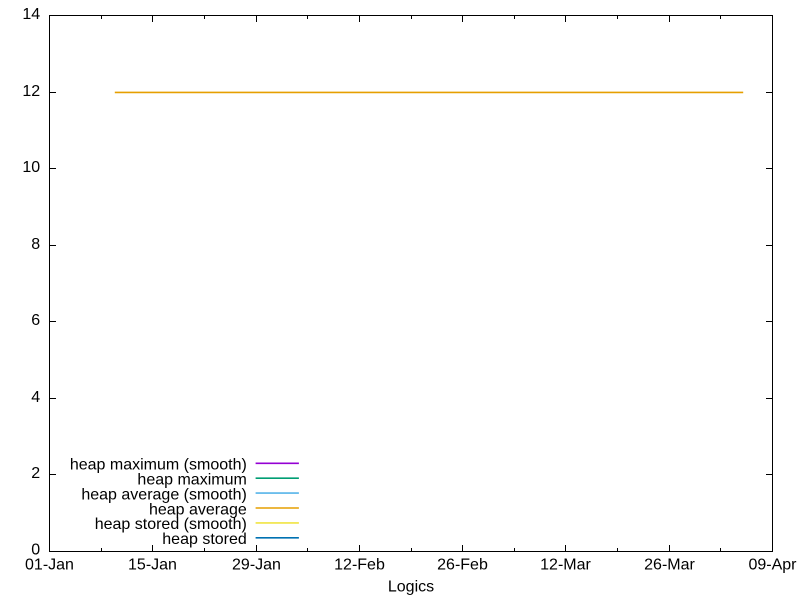 The width and height of the screenshot is (800, 600). What do you see at coordinates (35, 244) in the screenshot?
I see `svg-text: 8` at bounding box center [35, 244].